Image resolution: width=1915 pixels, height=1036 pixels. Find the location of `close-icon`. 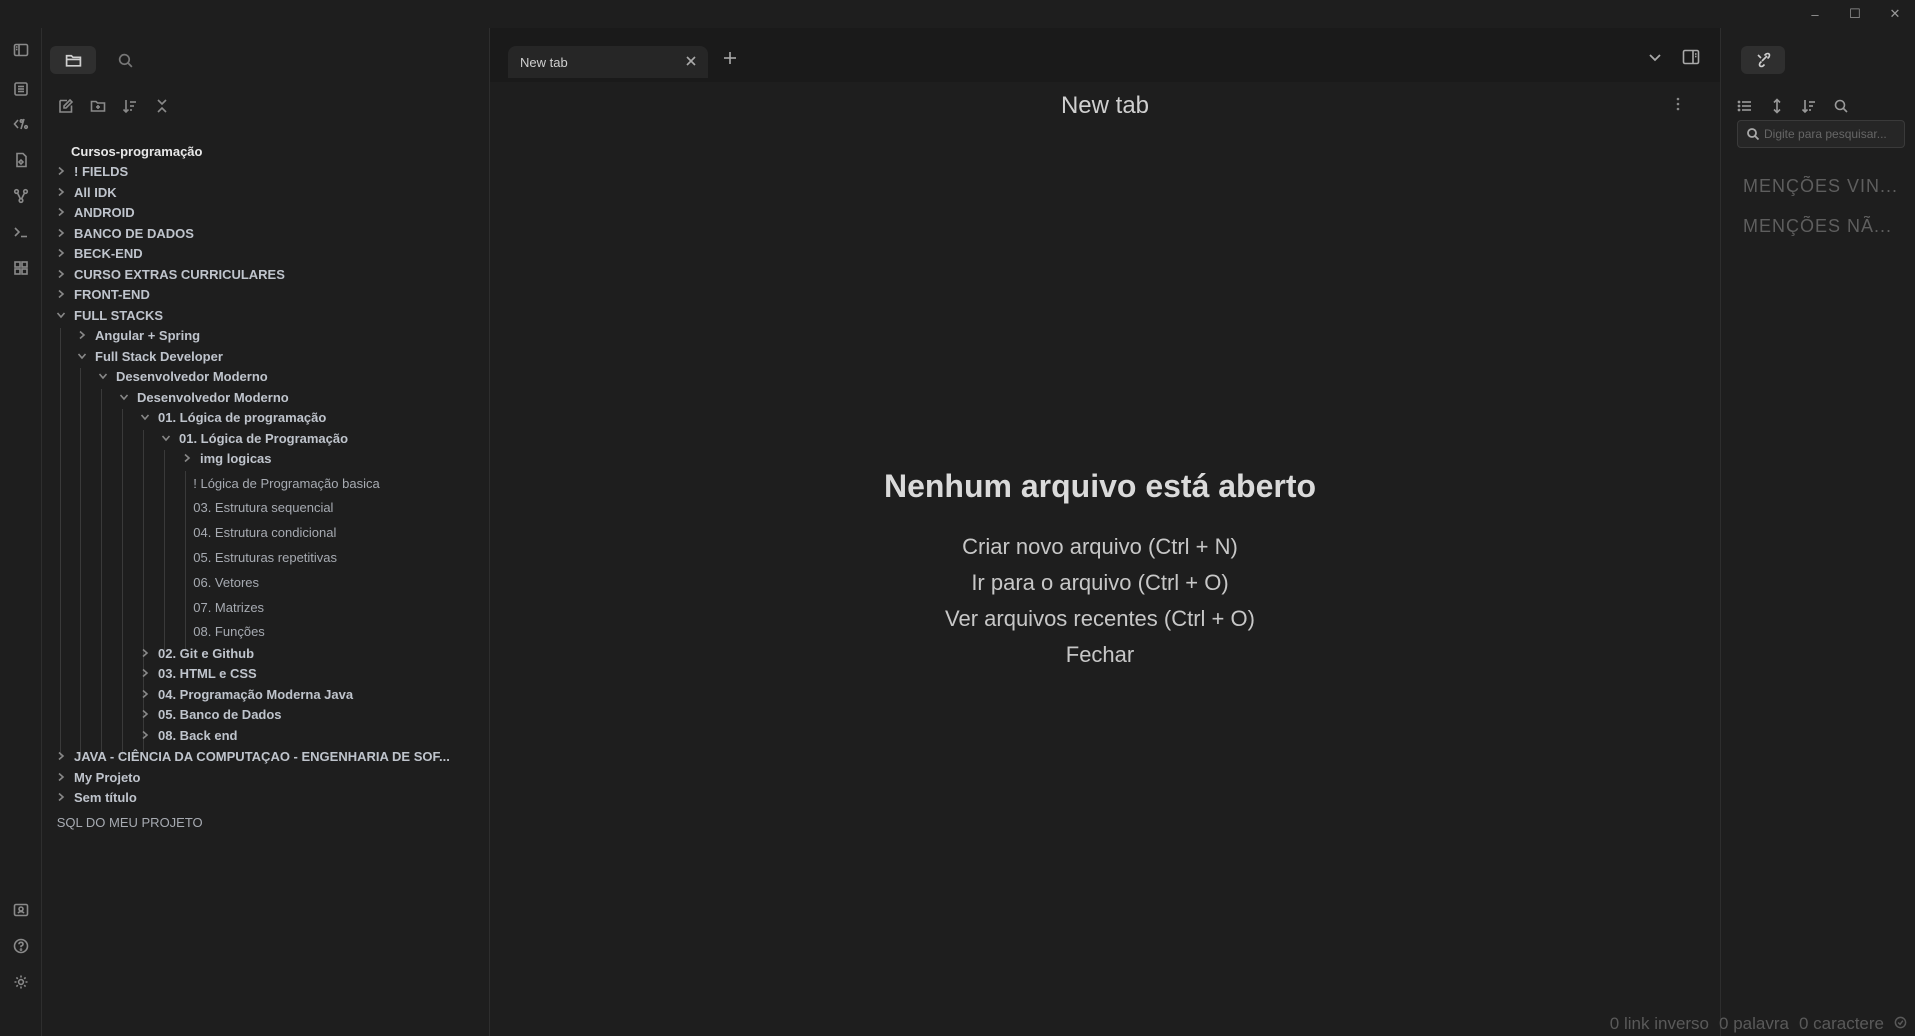

close-icon is located at coordinates (691, 61).